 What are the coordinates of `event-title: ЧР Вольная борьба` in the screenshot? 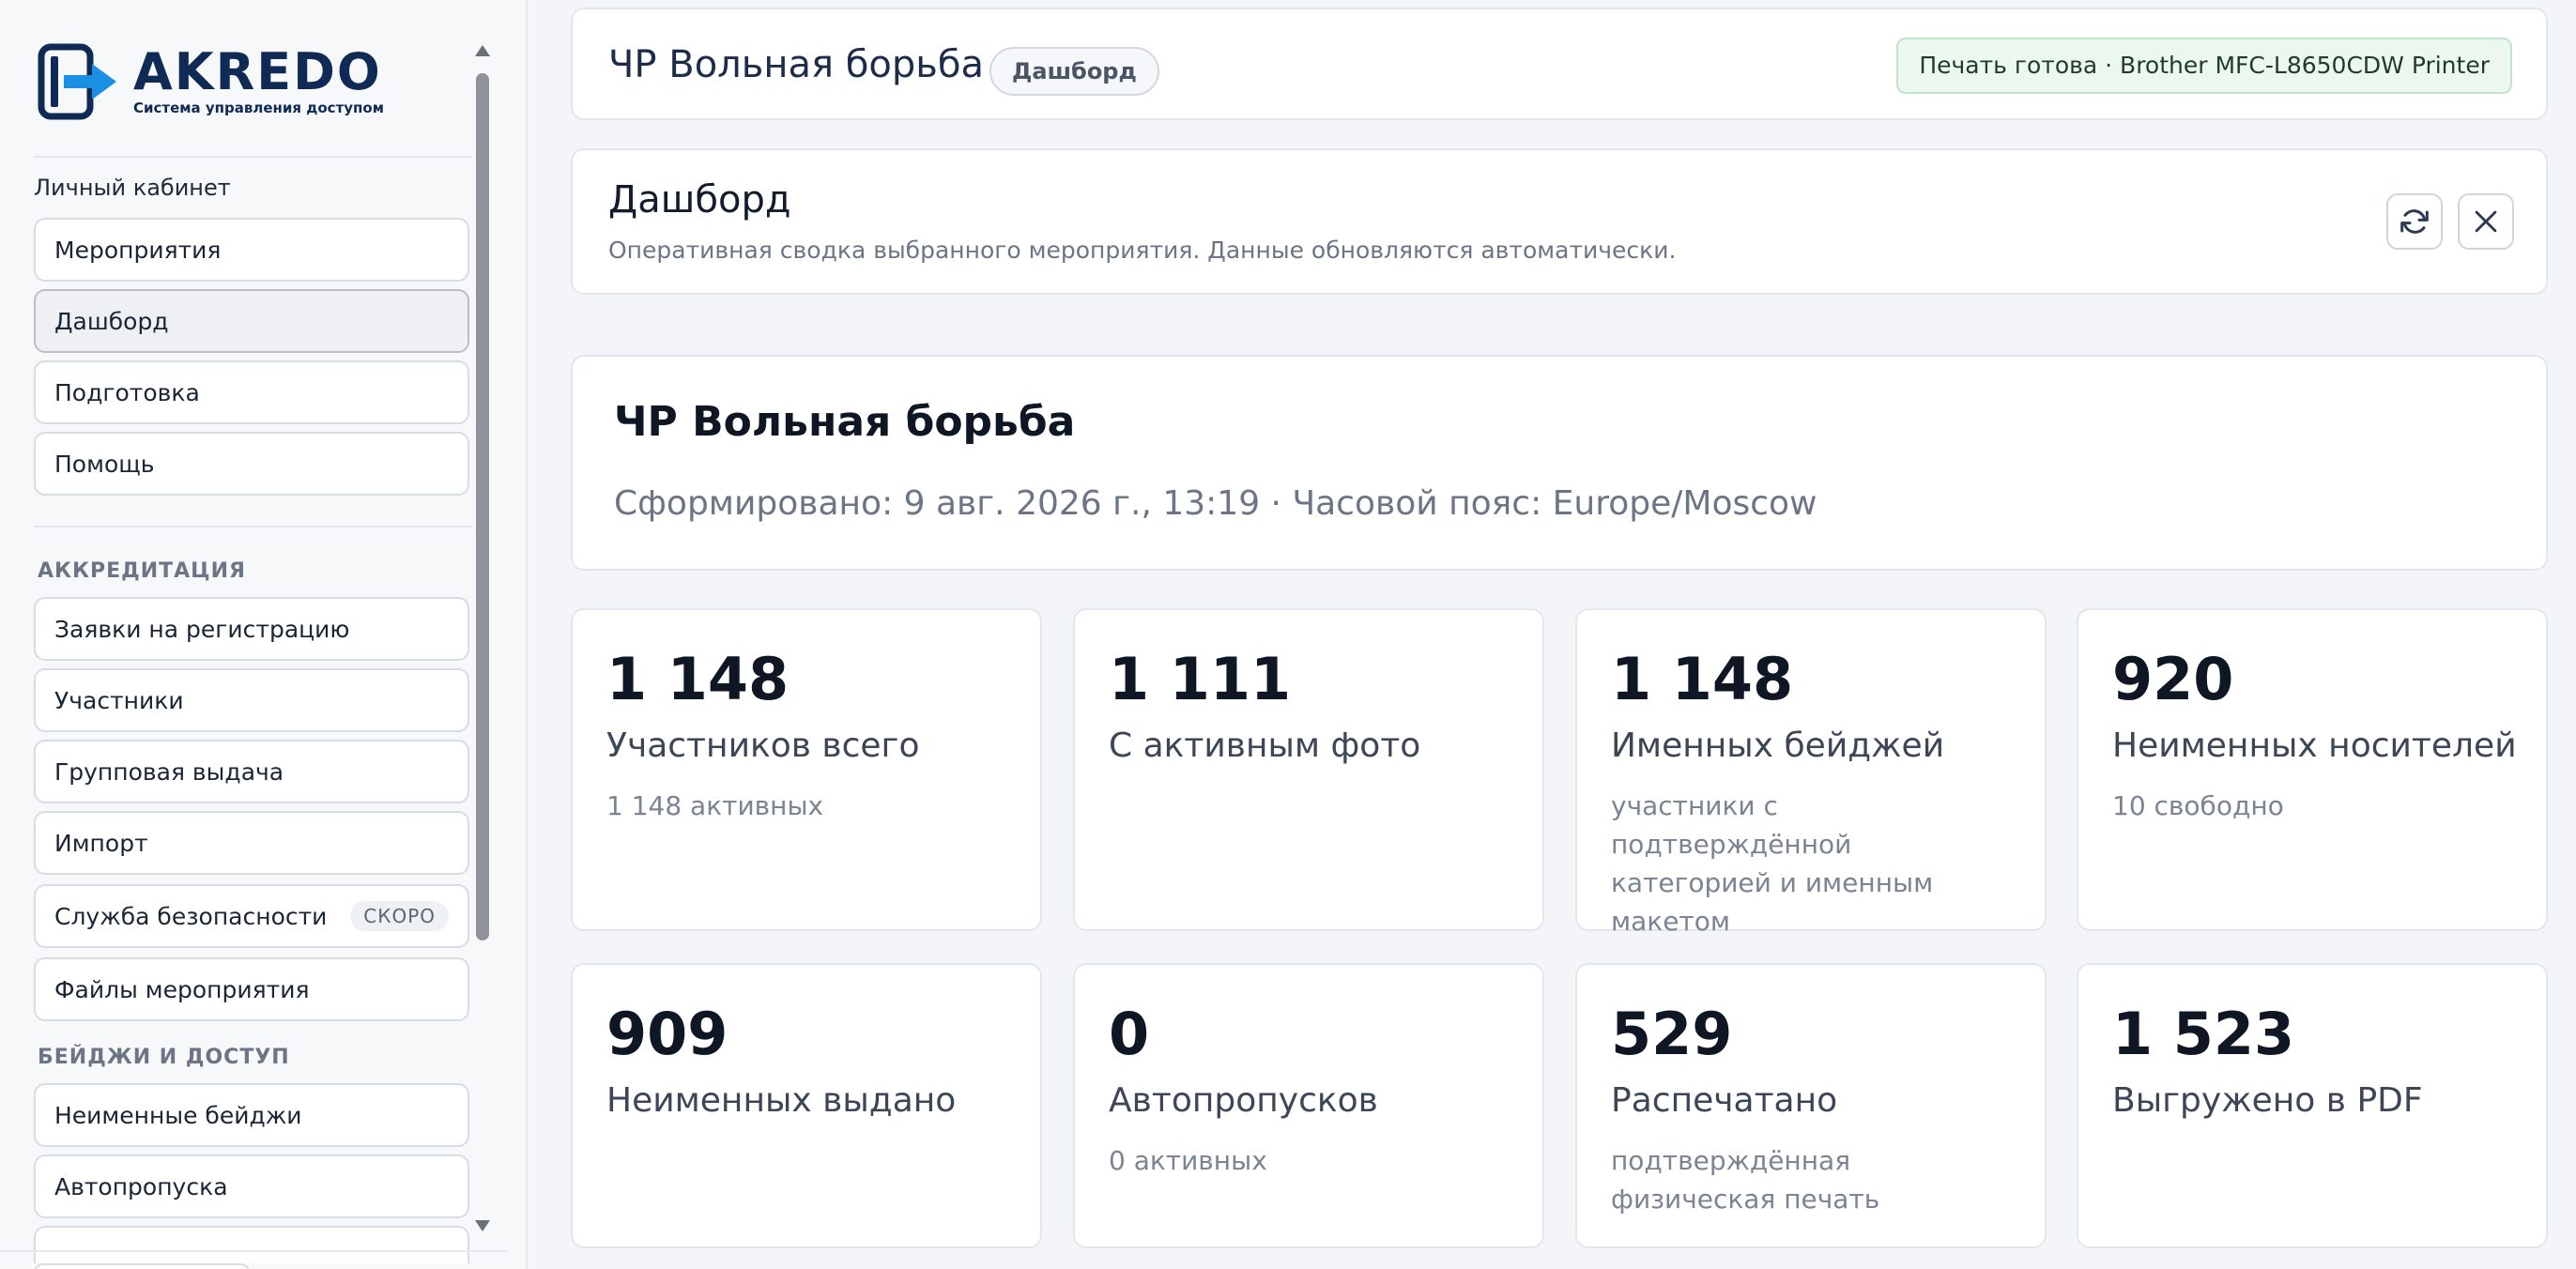 It's located at (845, 422).